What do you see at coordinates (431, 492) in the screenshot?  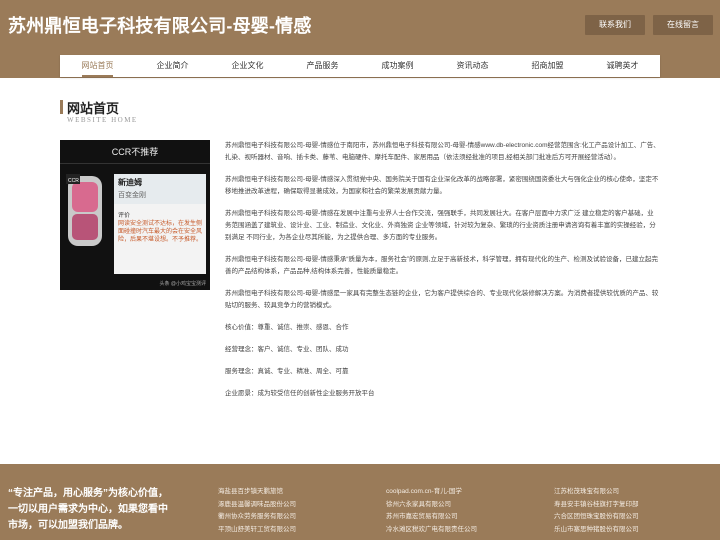 I see `footer-link: coolpad.com.cn-育儿-国学` at bounding box center [431, 492].